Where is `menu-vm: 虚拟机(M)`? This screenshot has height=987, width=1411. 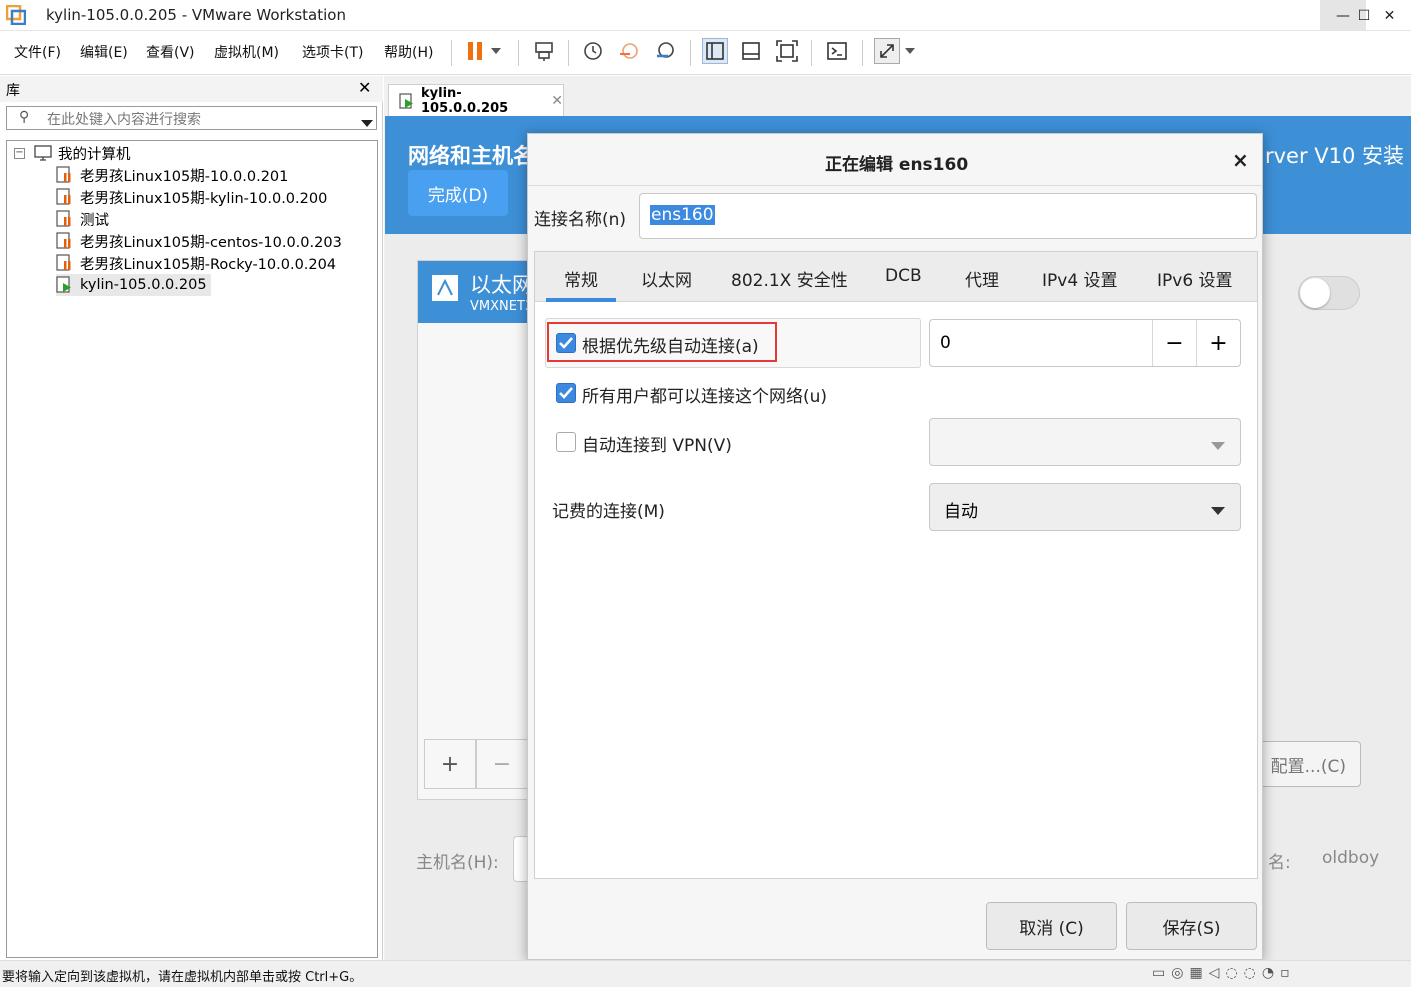
menu-vm: 虚拟机(M) is located at coordinates (246, 52).